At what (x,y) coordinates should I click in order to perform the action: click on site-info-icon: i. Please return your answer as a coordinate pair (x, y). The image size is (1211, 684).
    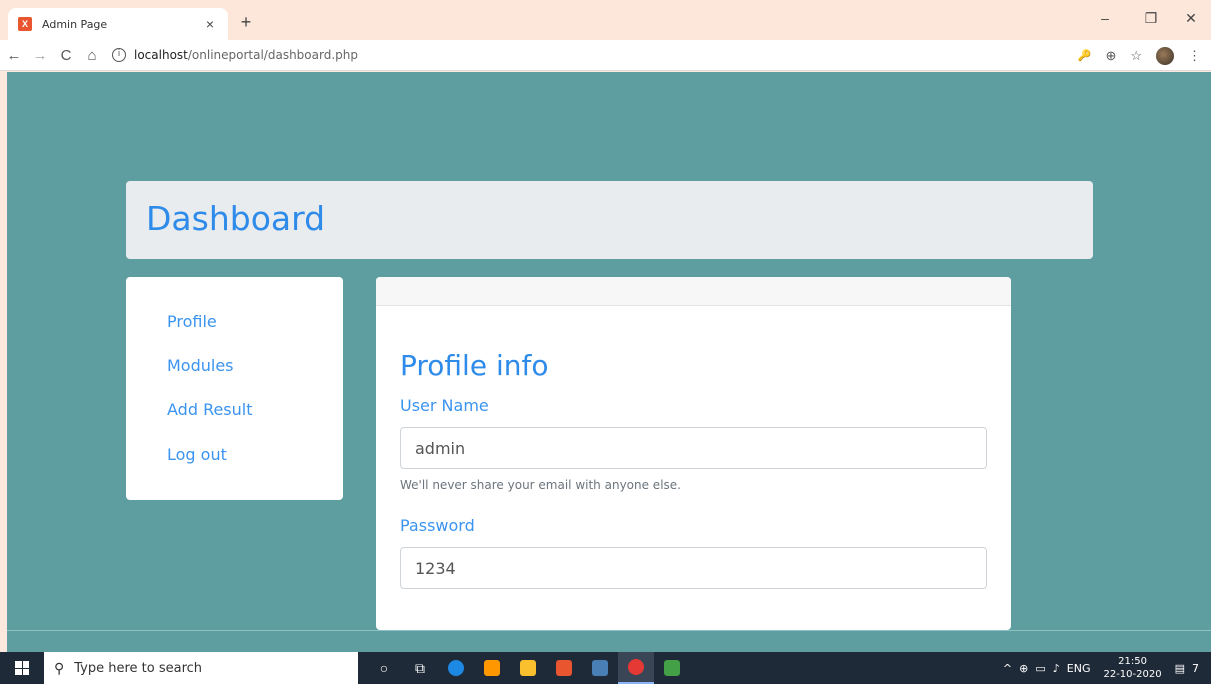
    Looking at the image, I should click on (119, 55).